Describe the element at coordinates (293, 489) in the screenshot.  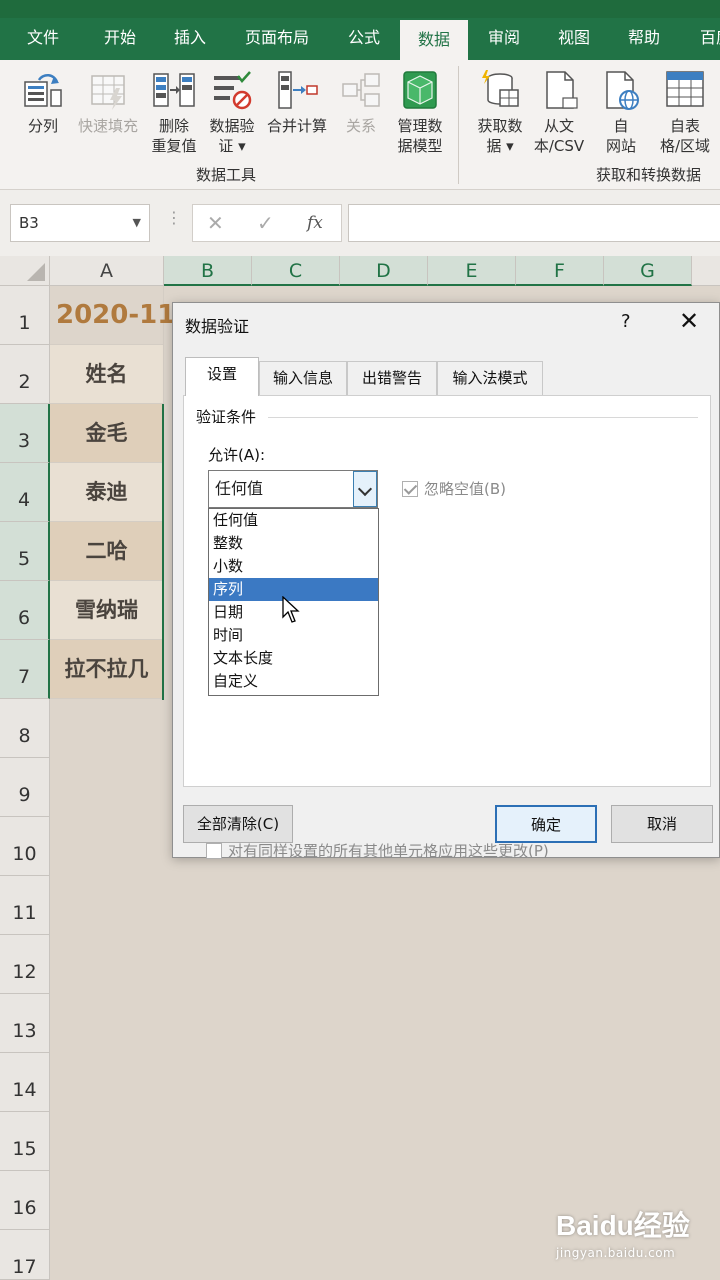
I see `allow-select: 任何值` at that location.